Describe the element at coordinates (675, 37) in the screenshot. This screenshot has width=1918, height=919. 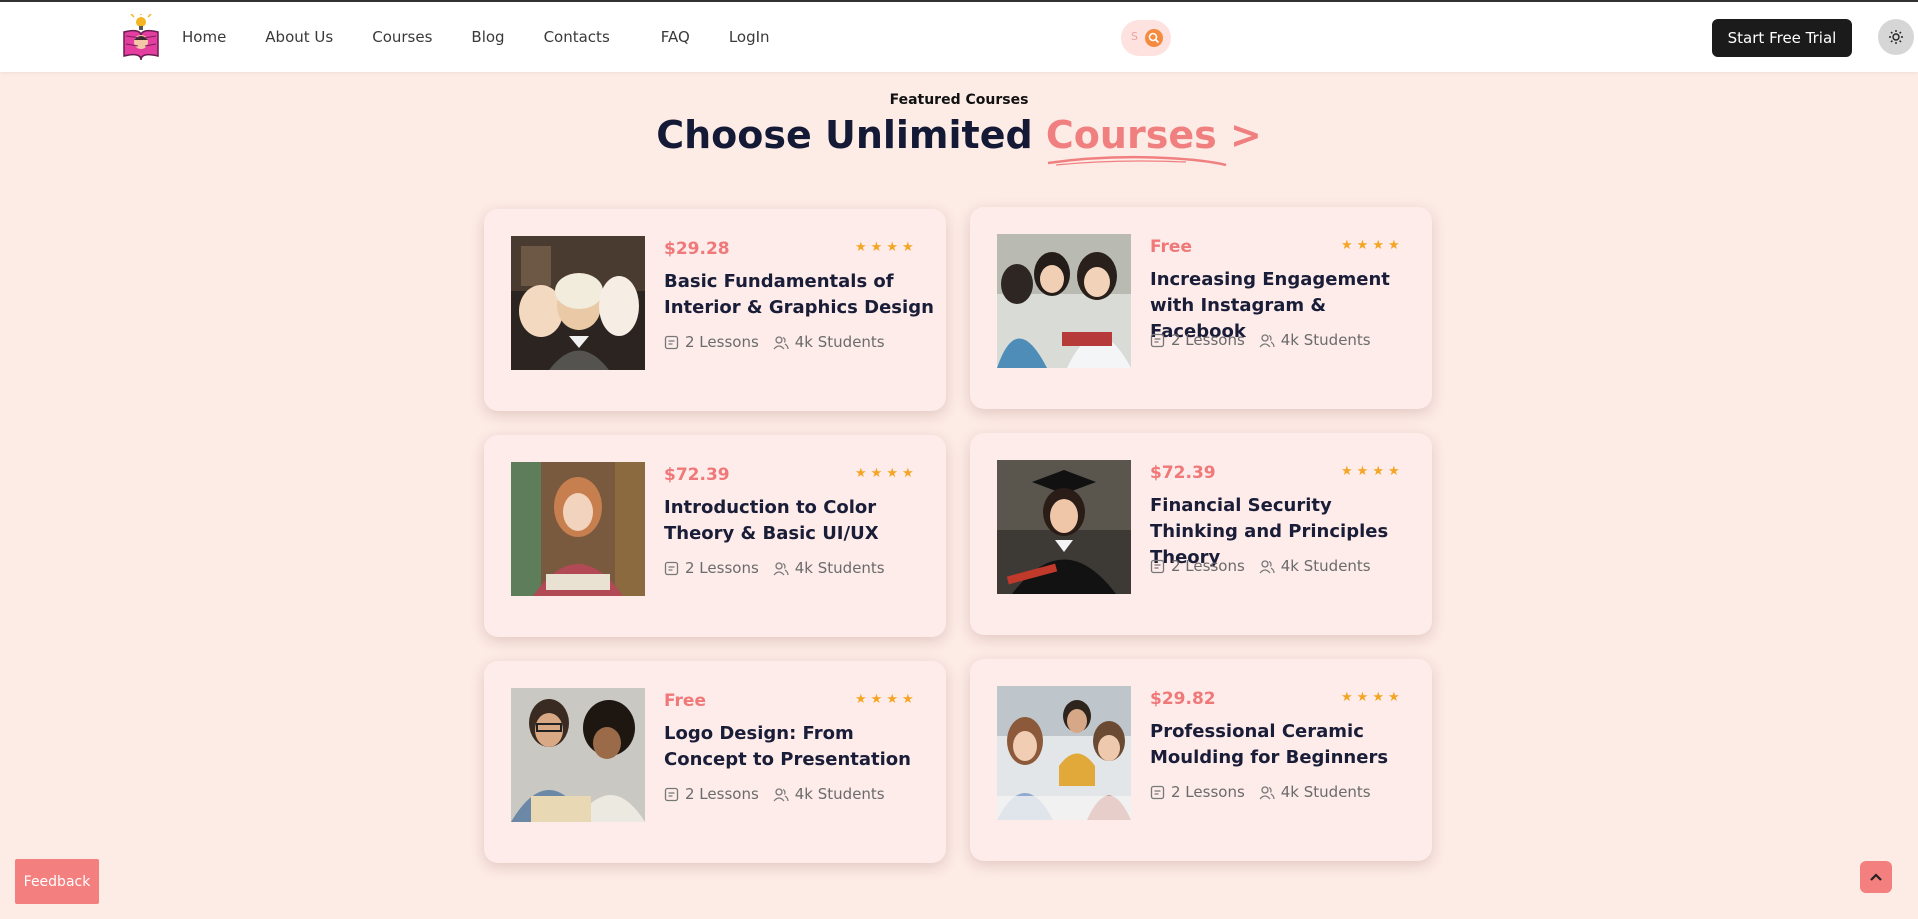
I see `nav-faq: FAQ` at that location.